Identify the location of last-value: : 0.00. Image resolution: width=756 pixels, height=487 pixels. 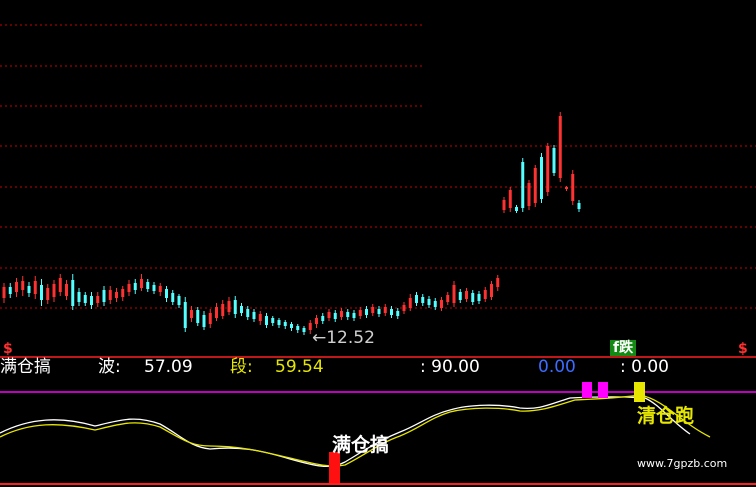
(644, 367).